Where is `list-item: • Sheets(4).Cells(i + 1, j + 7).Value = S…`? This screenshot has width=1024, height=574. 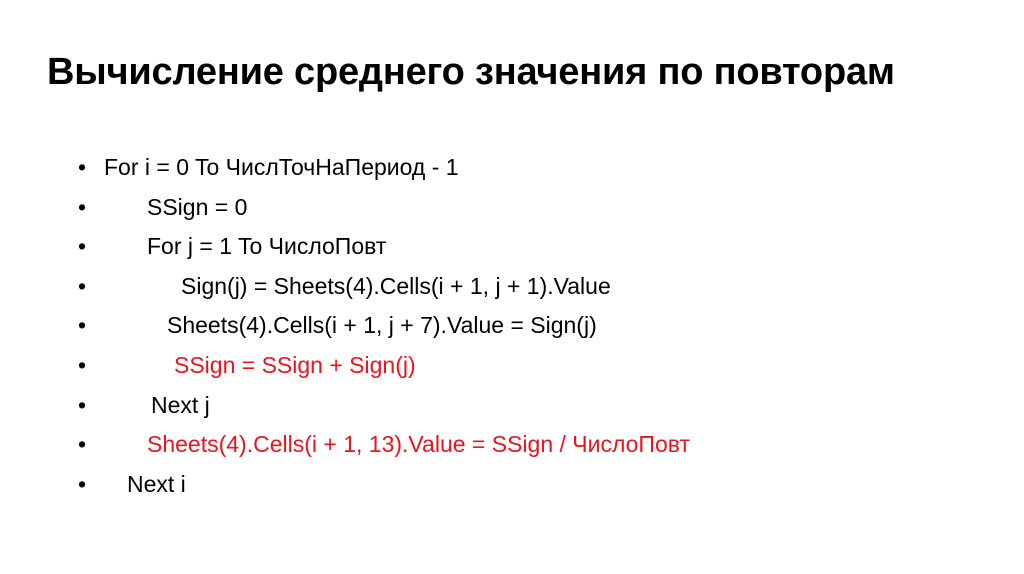
list-item: • Sheets(4).Cells(i + 1, j + 7).Value = S… is located at coordinates (512, 326).